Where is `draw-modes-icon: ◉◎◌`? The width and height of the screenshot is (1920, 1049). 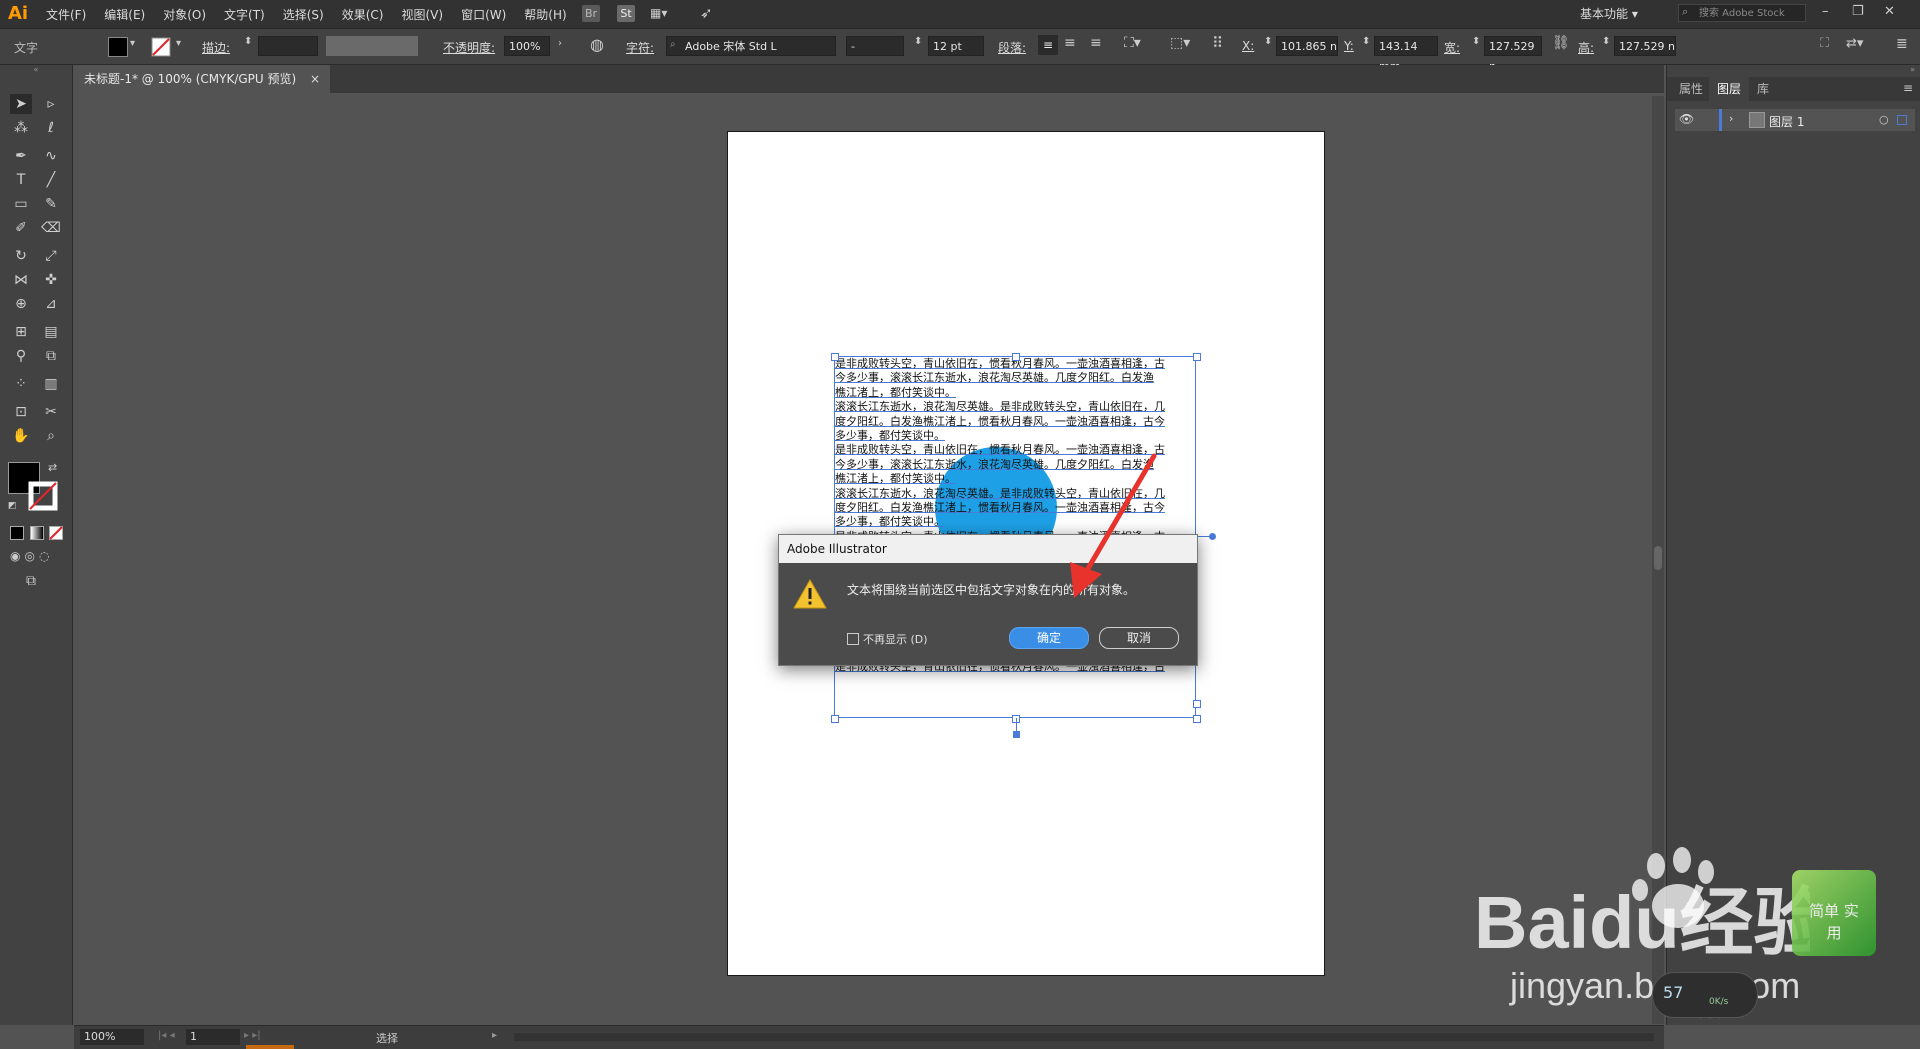 draw-modes-icon: ◉◎◌ is located at coordinates (31, 556).